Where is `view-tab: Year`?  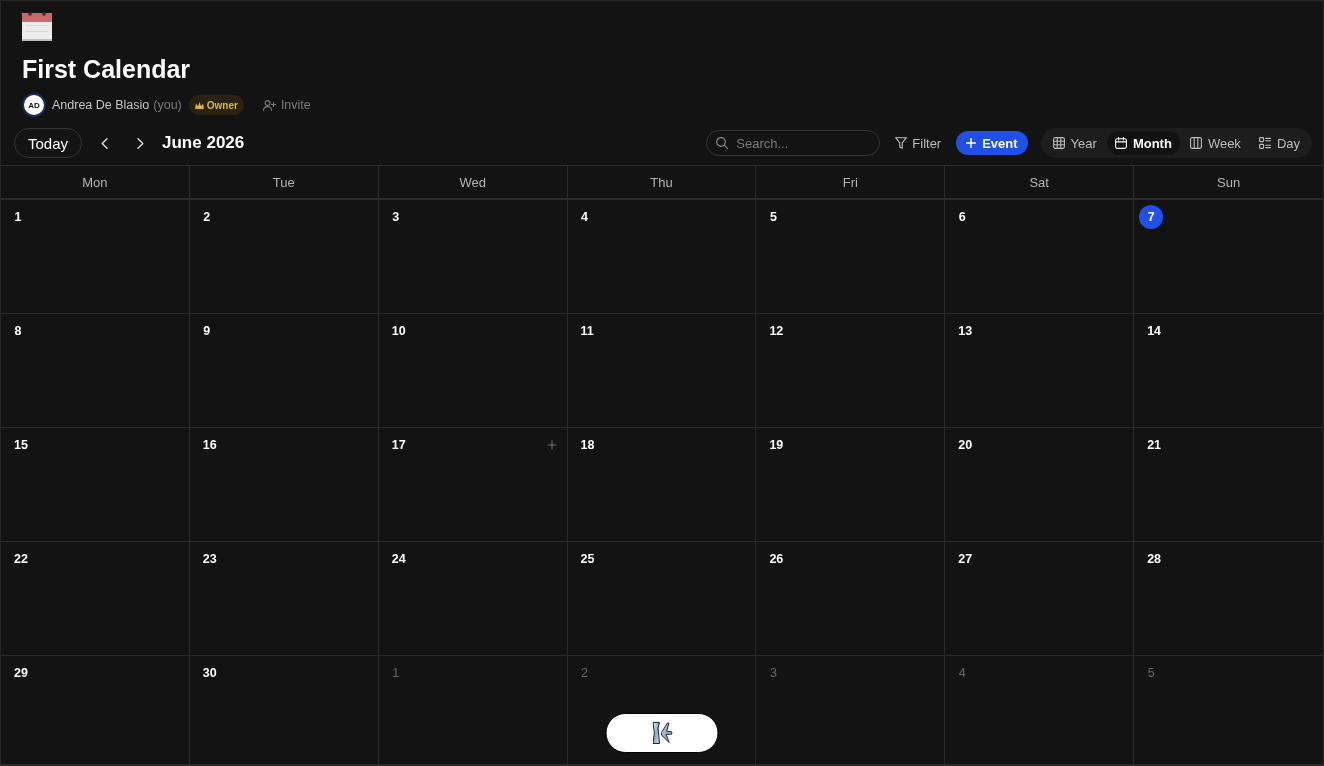
view-tab: Year is located at coordinates (1074, 143).